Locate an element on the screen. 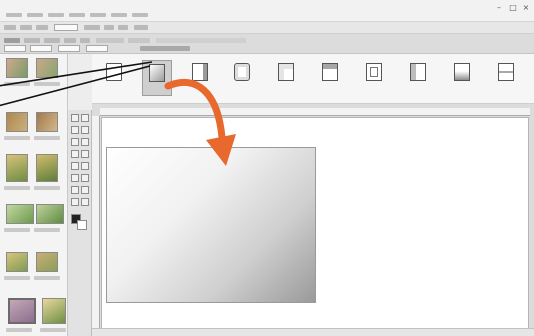 The width and height of the screenshot is (534, 336). status-bar is located at coordinates (313, 332).